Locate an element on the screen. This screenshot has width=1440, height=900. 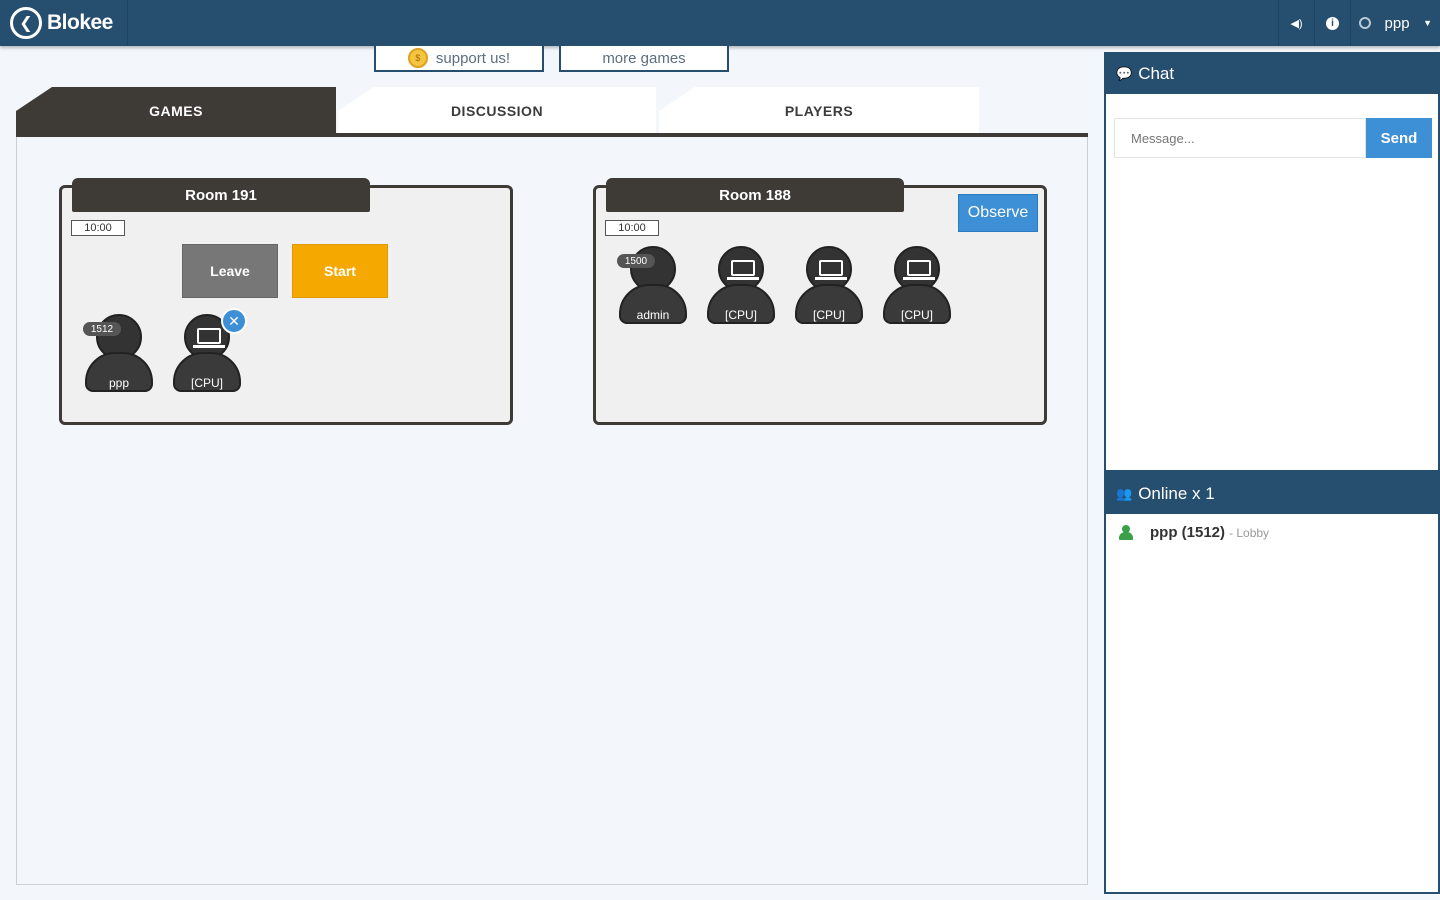
leave-button: Leave is located at coordinates (230, 271).